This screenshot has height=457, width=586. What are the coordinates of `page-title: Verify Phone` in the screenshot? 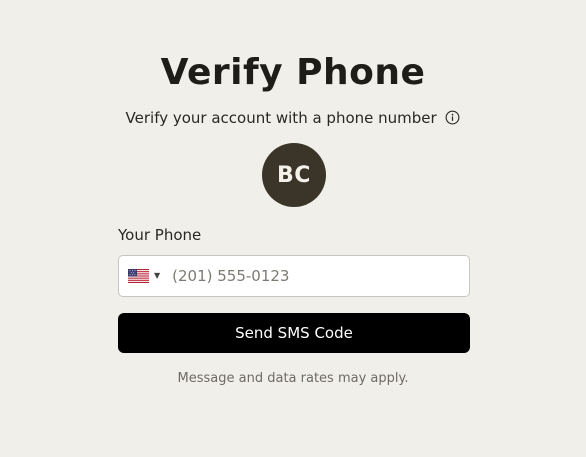 It's located at (293, 72).